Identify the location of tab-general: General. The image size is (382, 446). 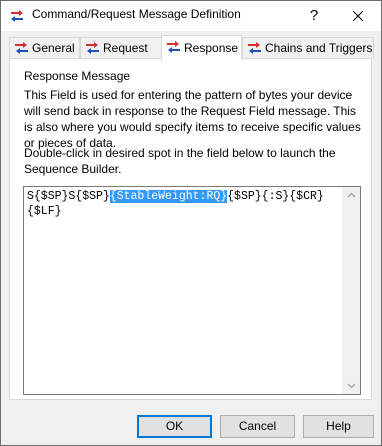
(44, 47).